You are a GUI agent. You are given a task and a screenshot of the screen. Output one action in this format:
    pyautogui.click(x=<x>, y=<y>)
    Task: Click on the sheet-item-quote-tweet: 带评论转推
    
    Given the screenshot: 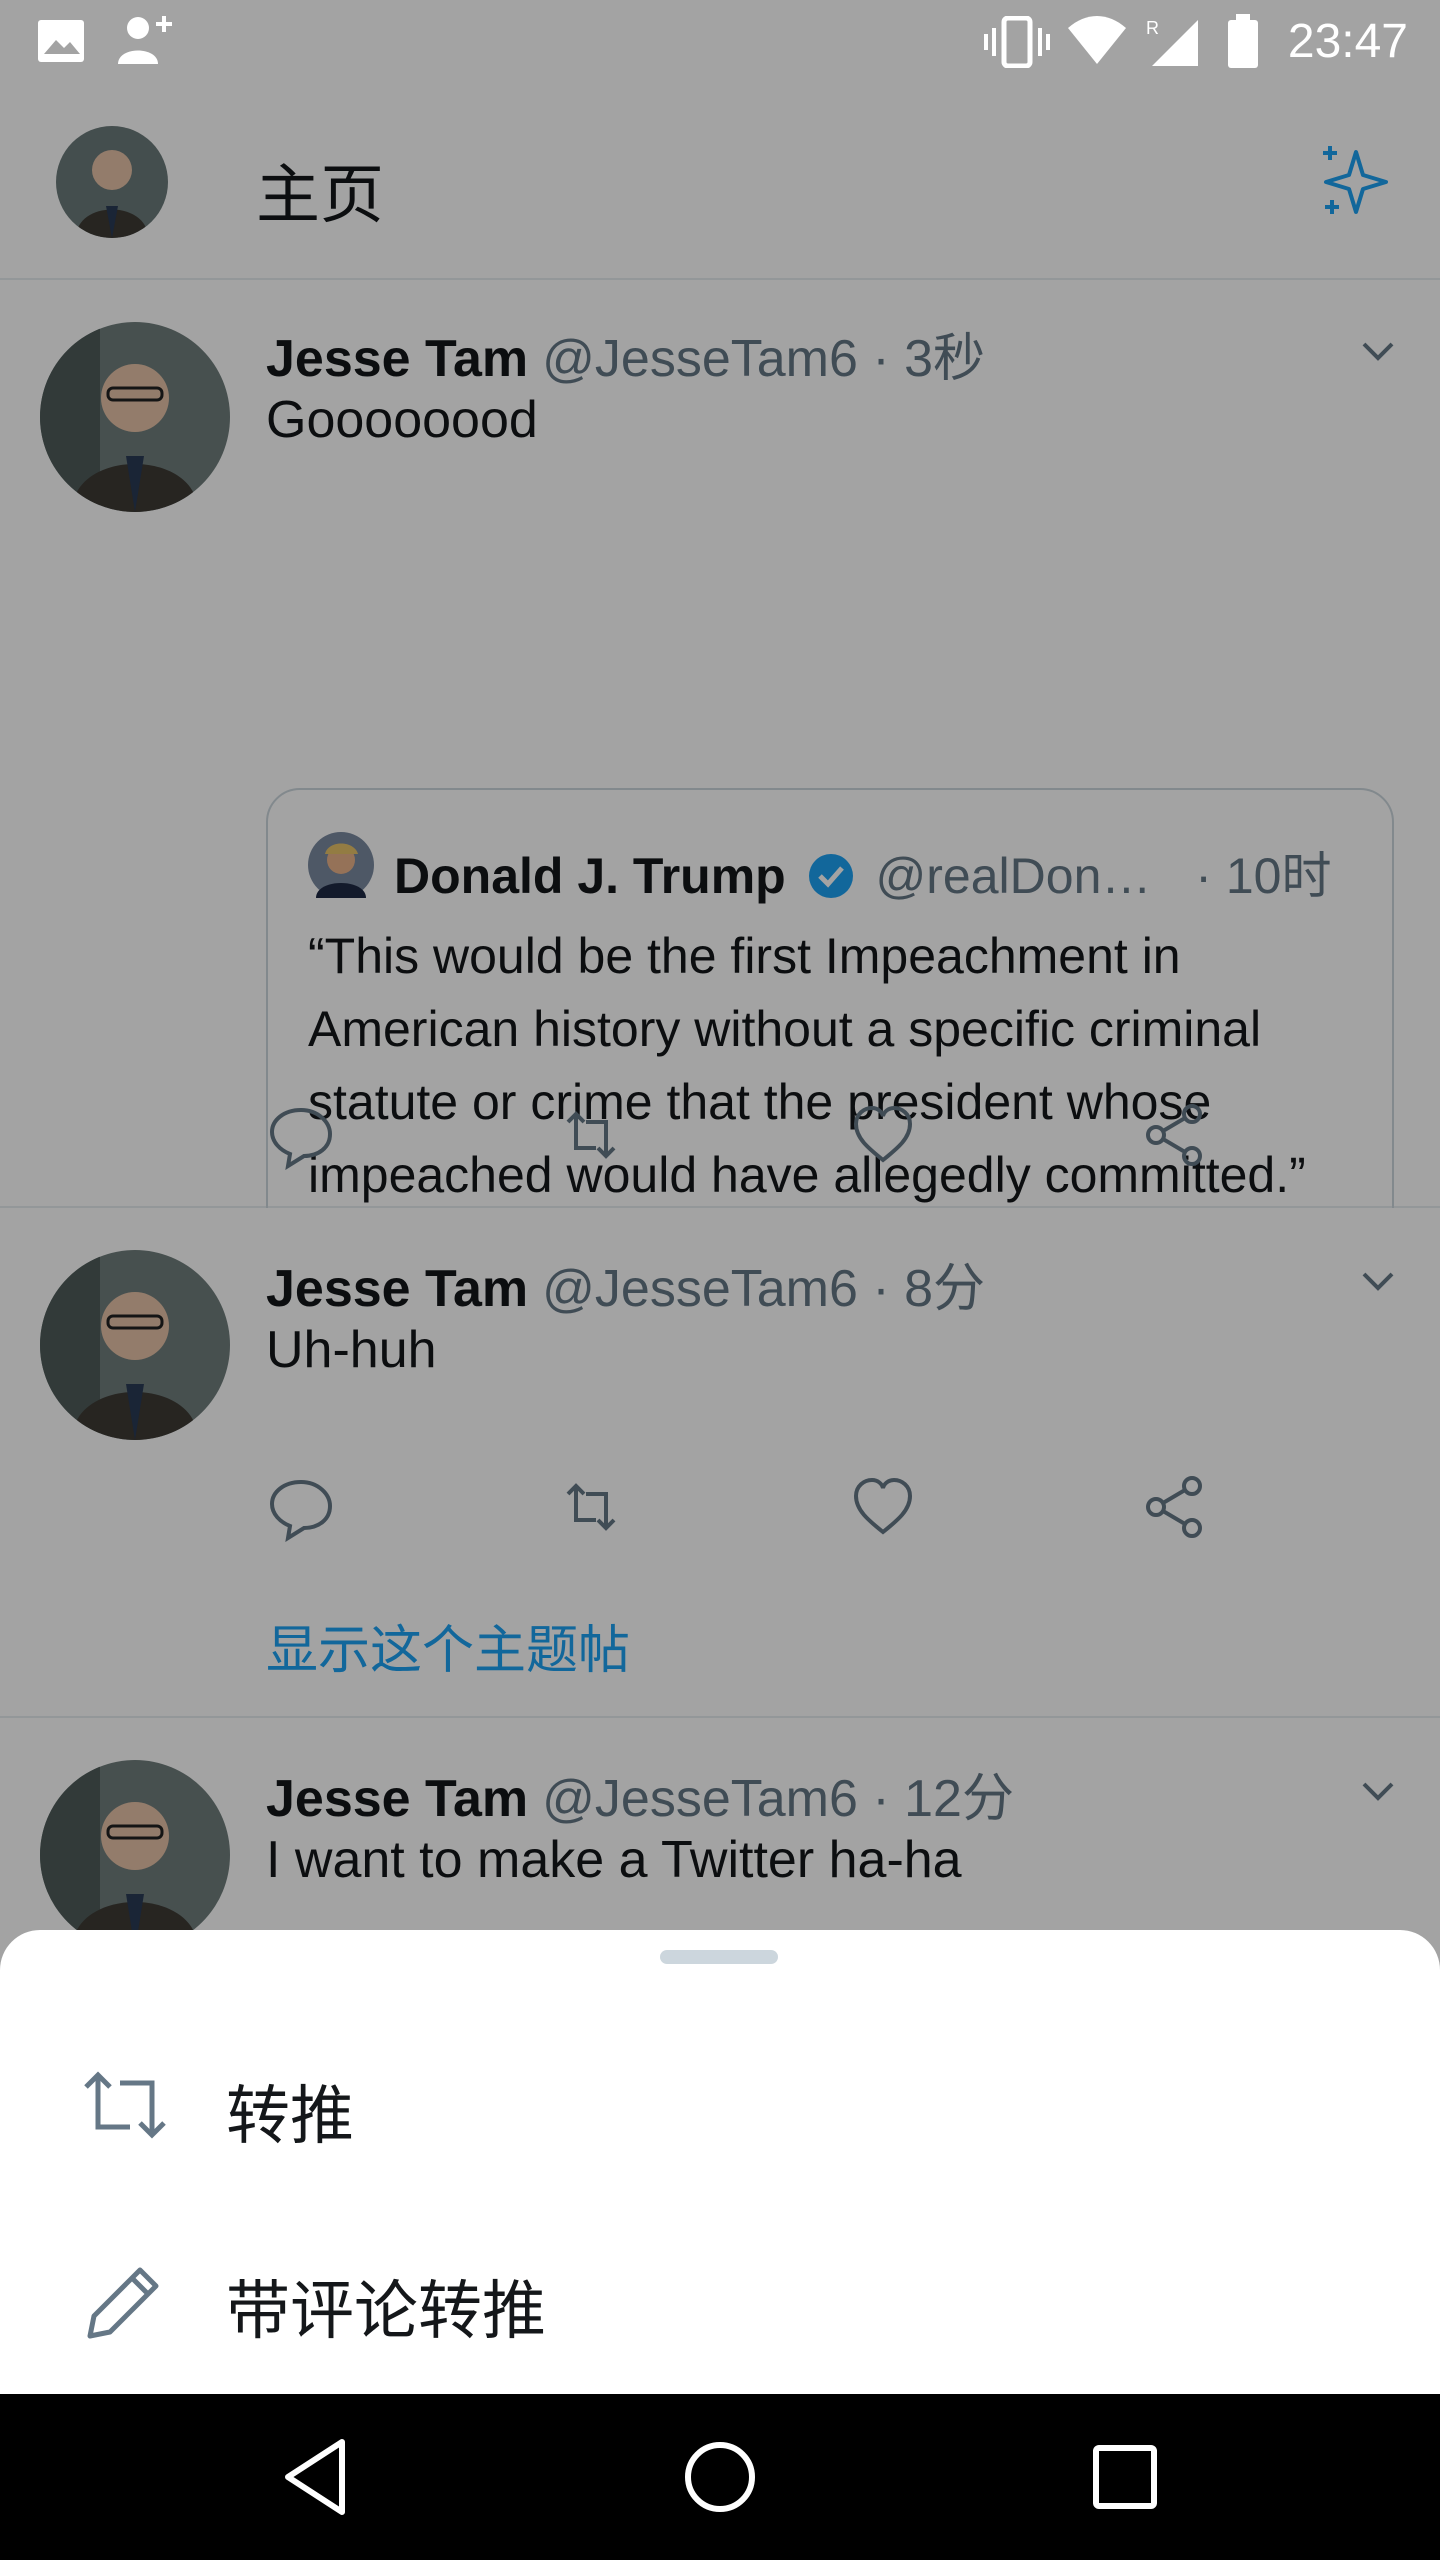 What is the action you would take?
    pyautogui.click(x=720, y=2300)
    